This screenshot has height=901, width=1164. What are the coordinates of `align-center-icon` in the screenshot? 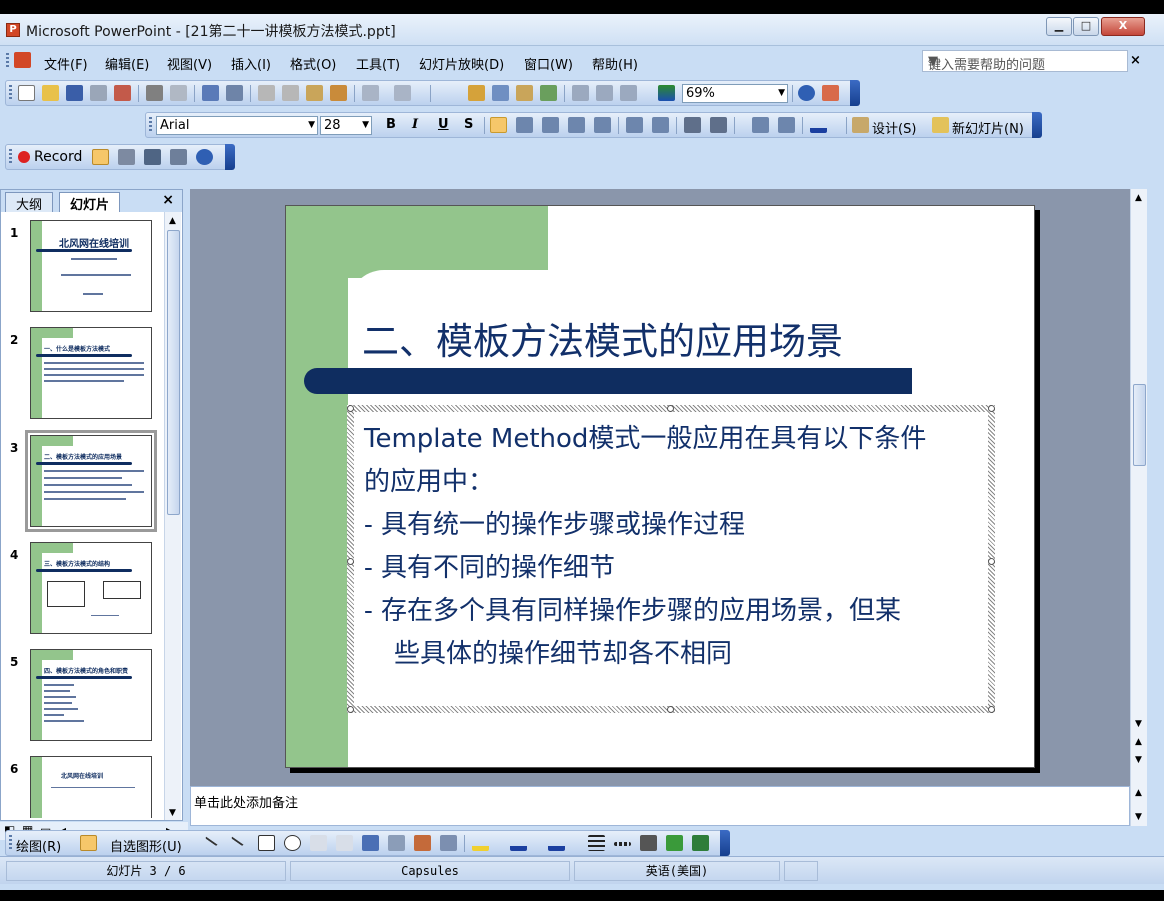 It's located at (524, 125).